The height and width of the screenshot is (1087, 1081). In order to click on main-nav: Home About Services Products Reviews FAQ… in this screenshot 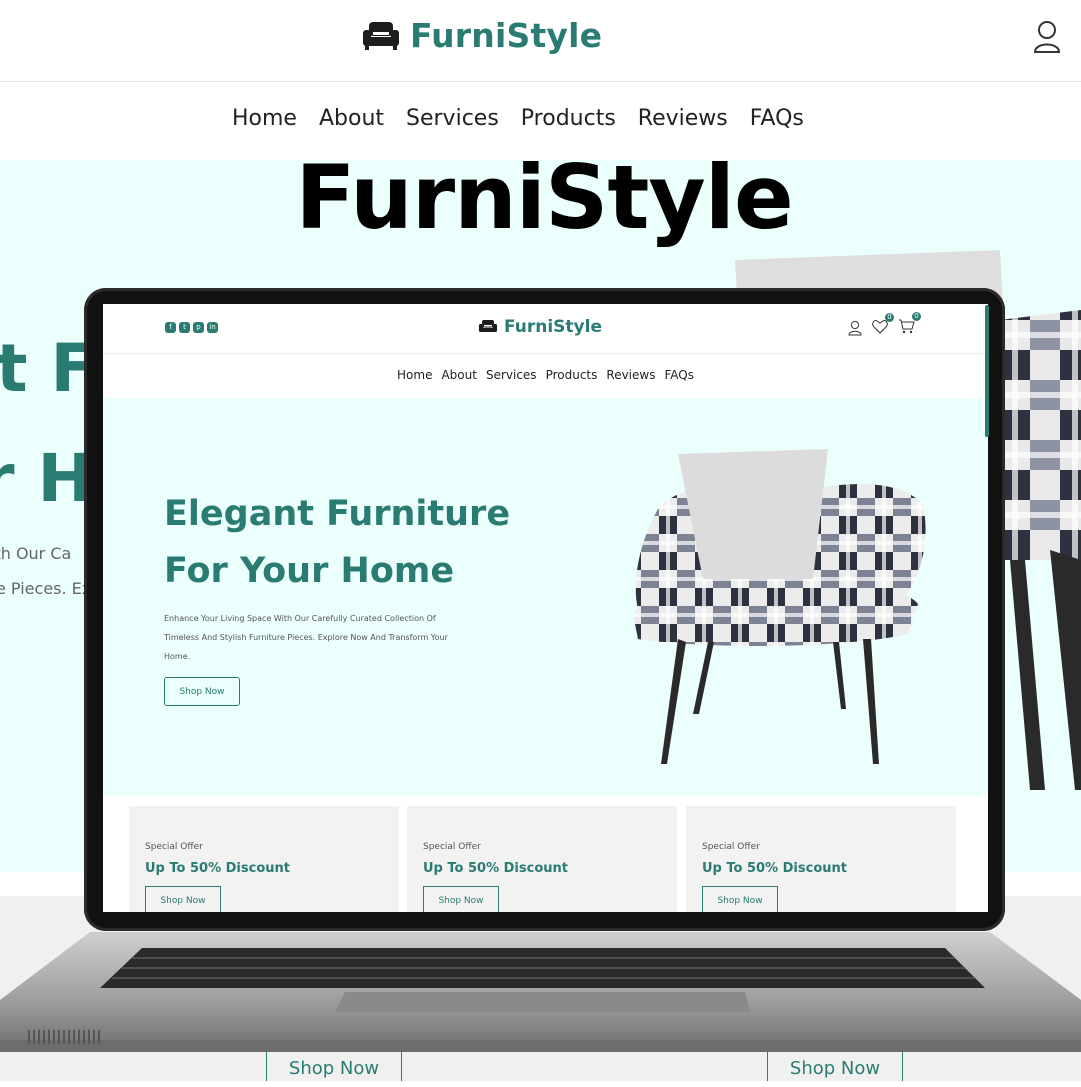, I will do `click(545, 375)`.